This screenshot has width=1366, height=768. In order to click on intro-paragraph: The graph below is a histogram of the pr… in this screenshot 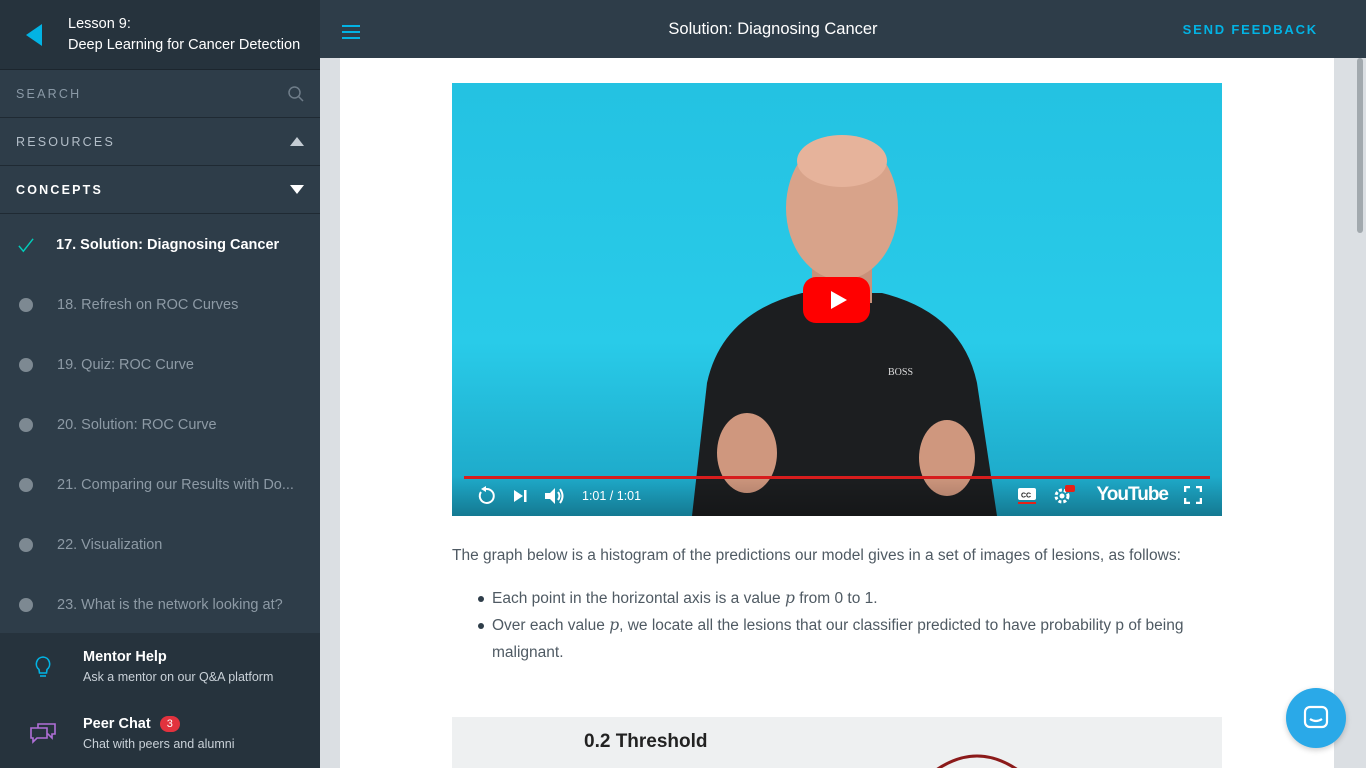, I will do `click(816, 555)`.